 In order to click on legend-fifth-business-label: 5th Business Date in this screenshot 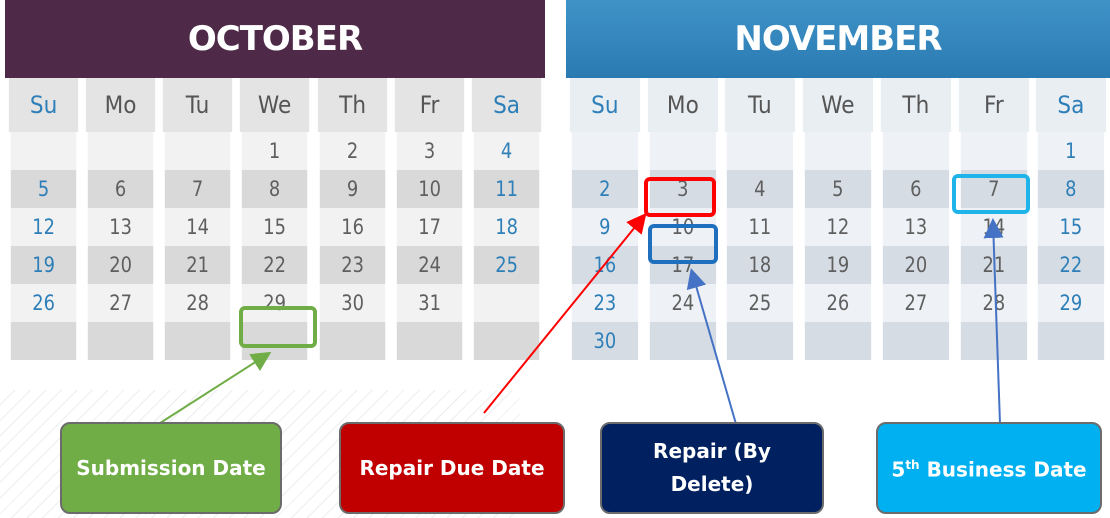, I will do `click(989, 469)`.